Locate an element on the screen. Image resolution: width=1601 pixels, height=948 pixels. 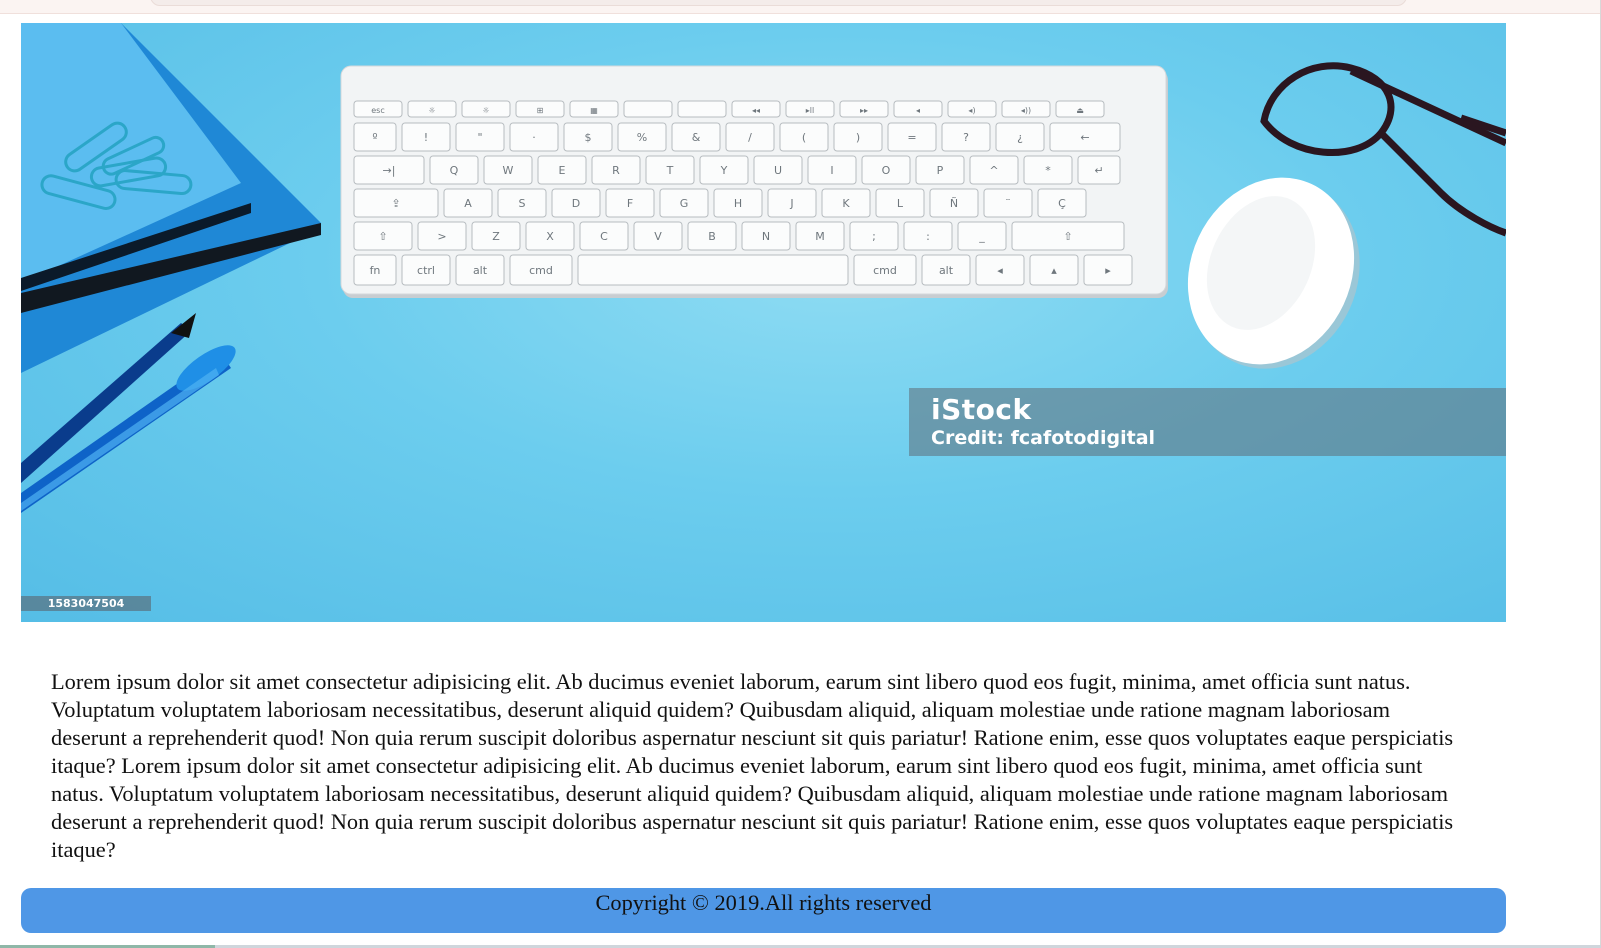
keyboard-key-label: S is located at coordinates (522, 203).